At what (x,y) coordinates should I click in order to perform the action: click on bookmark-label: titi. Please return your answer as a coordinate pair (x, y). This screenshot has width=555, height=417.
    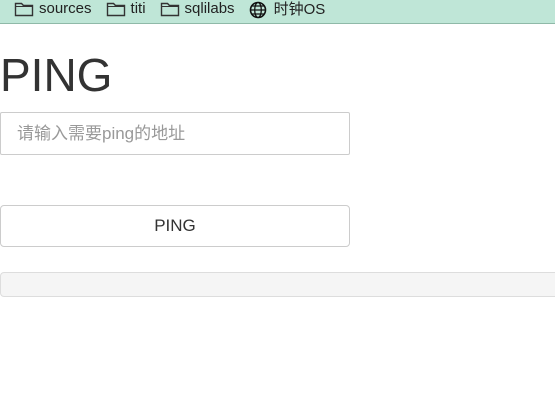
    Looking at the image, I should click on (138, 8).